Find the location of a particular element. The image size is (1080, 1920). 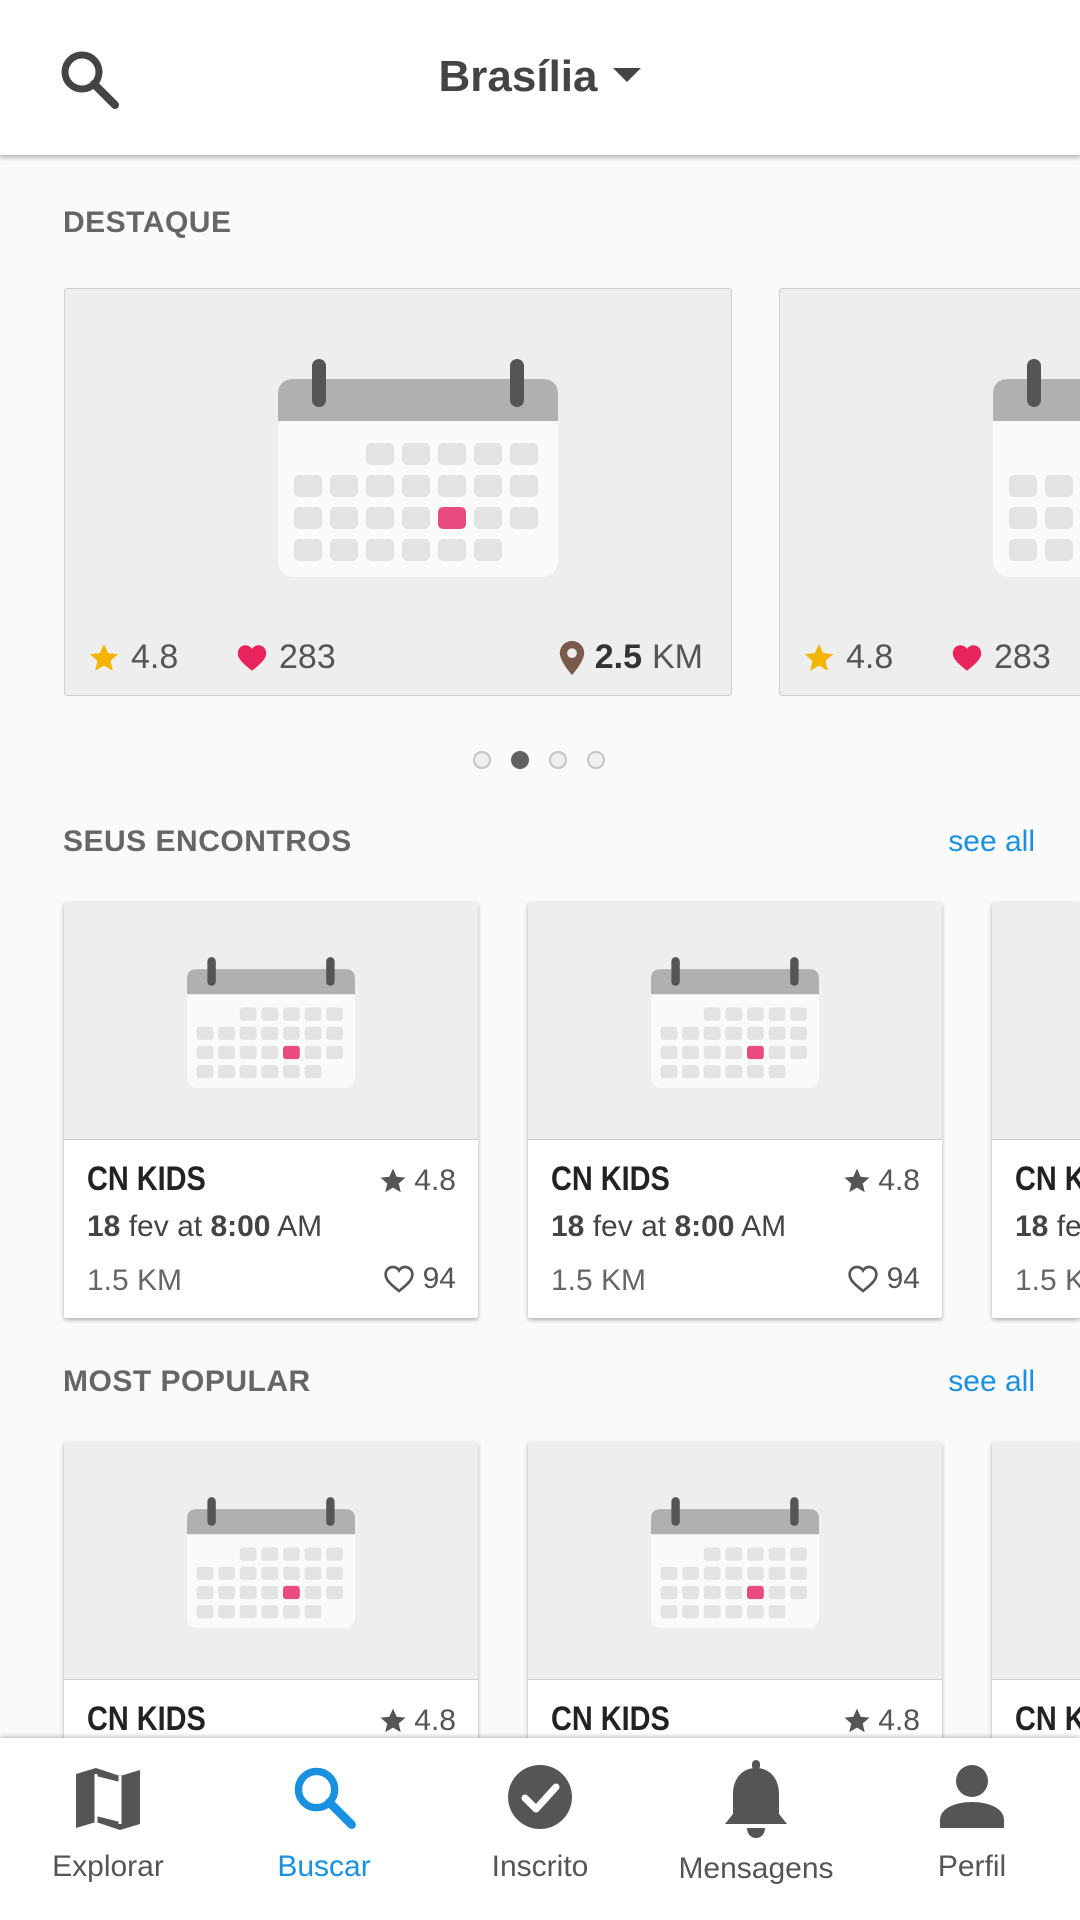

nav-buscar: Buscar is located at coordinates (324, 1829).